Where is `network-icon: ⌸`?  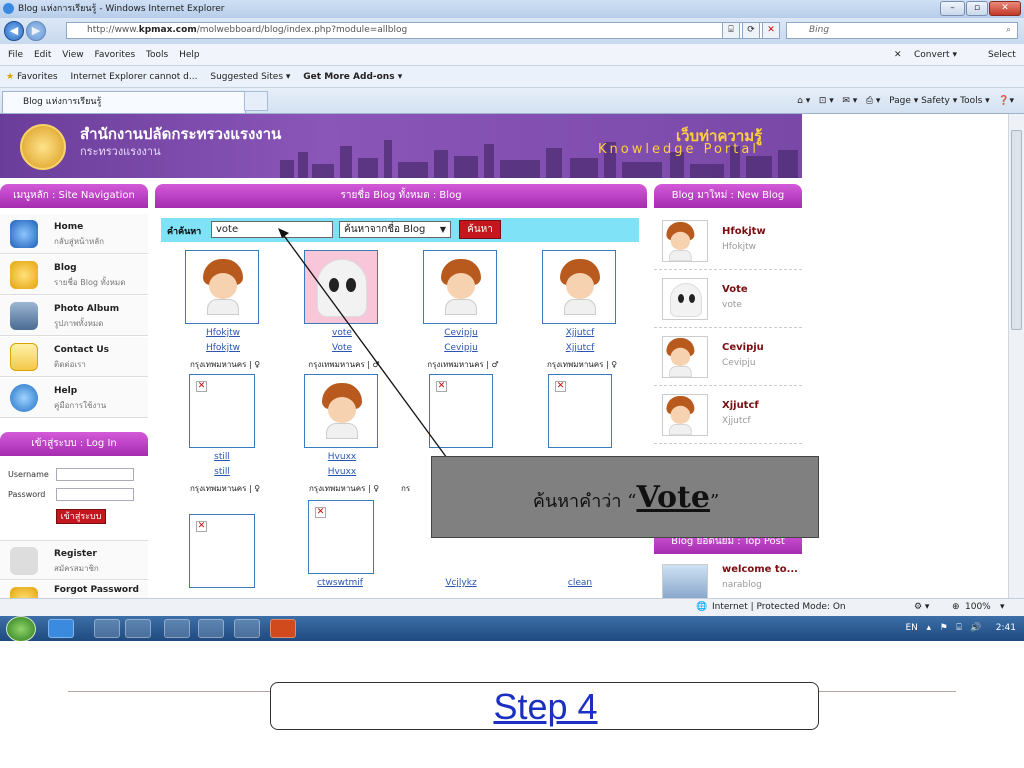
network-icon: ⌸ is located at coordinates (958, 628).